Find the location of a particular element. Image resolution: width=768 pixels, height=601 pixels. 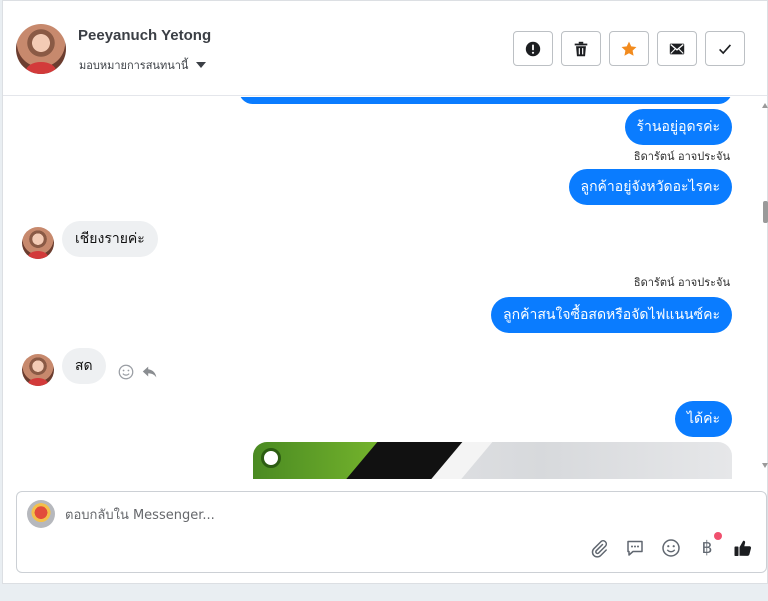

page-avatar is located at coordinates (41, 514).